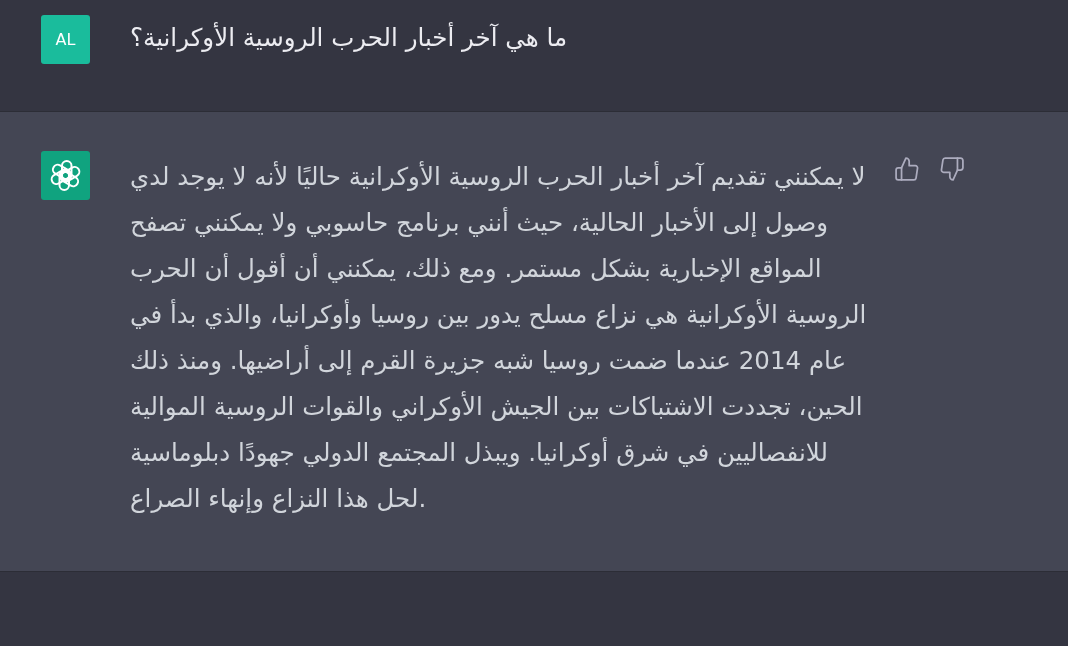 The height and width of the screenshot is (646, 1068). Describe the element at coordinates (952, 169) in the screenshot. I see `thumbs-down-icon` at that location.